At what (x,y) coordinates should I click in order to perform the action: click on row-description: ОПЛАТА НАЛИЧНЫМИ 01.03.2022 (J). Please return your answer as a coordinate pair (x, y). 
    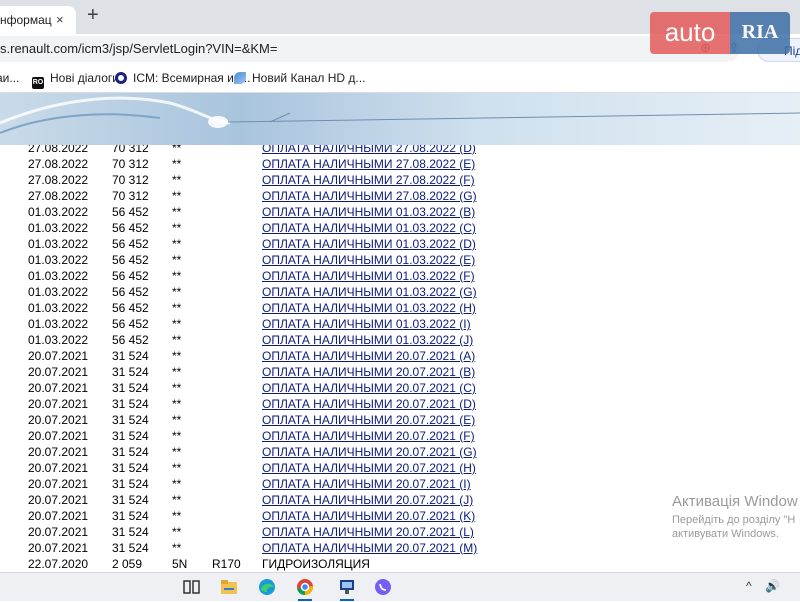
    Looking at the image, I should click on (369, 340).